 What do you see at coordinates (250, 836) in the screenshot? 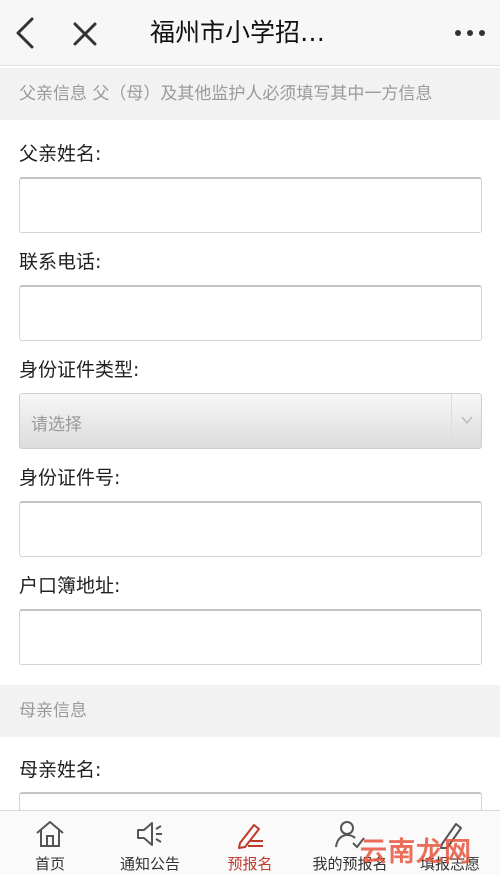
I see `edit-icon` at bounding box center [250, 836].